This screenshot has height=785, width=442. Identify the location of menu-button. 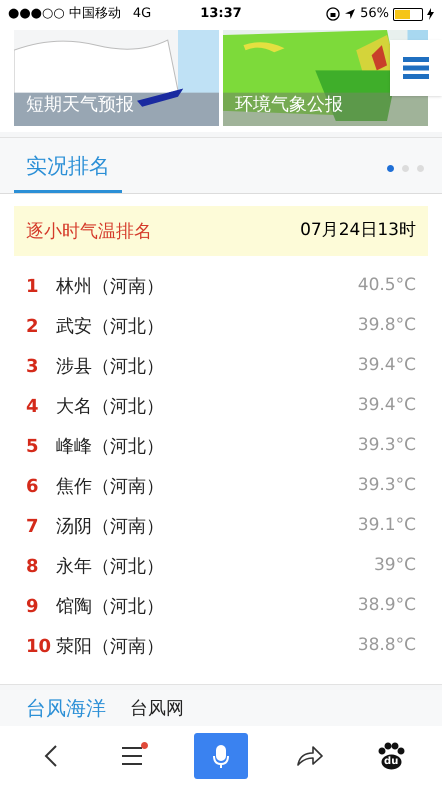
(416, 68).